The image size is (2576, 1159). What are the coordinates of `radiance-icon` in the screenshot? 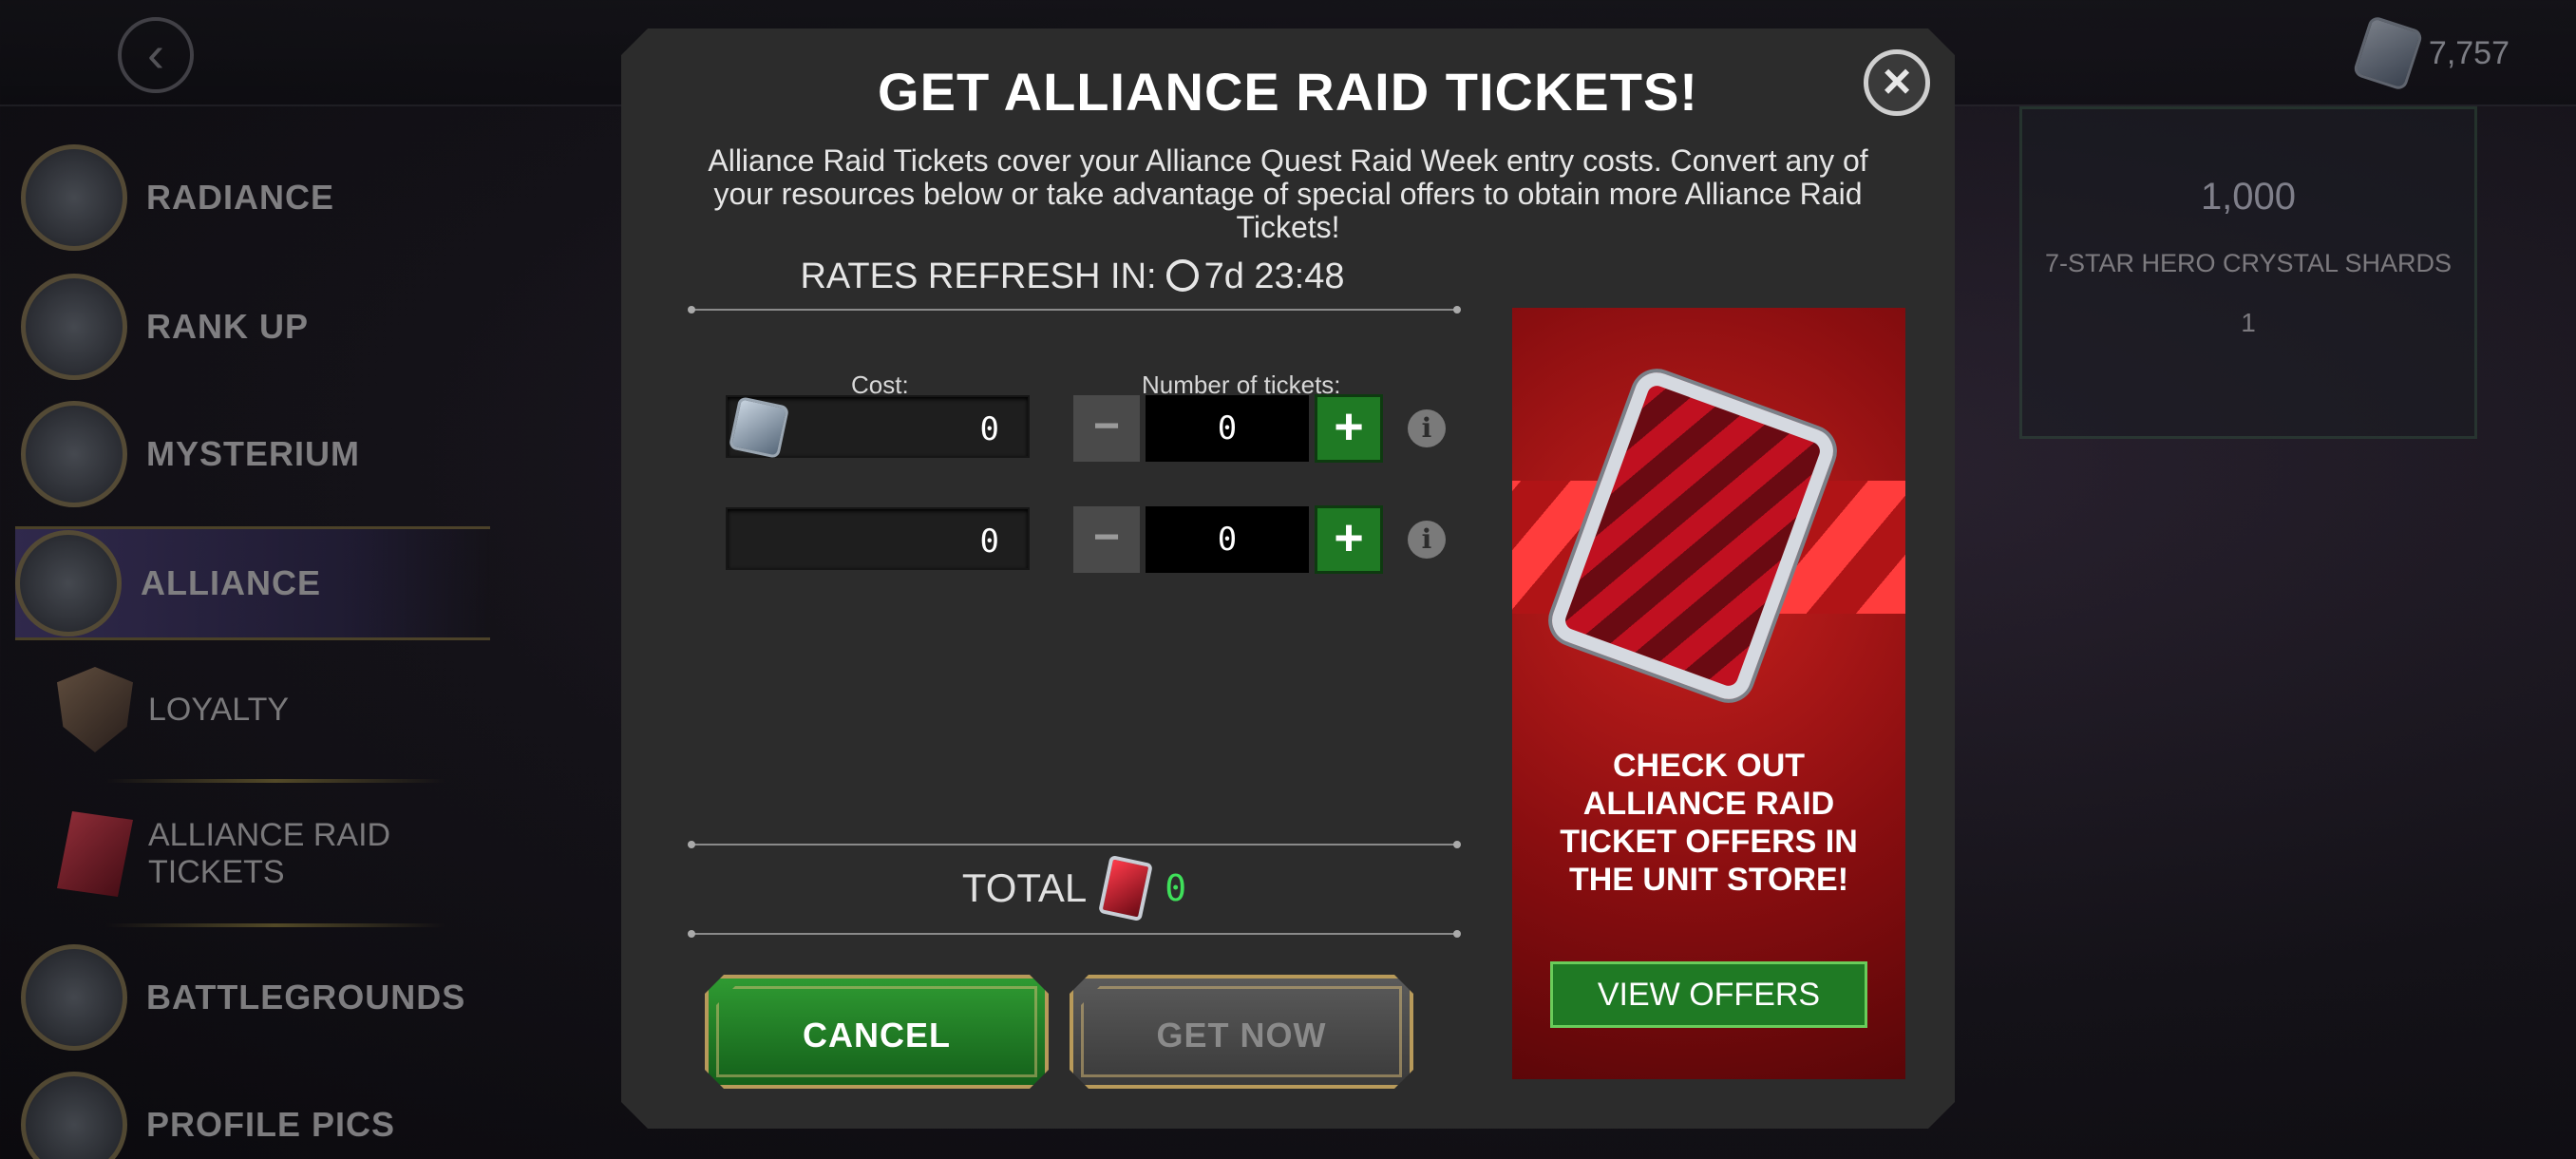 It's located at (74, 197).